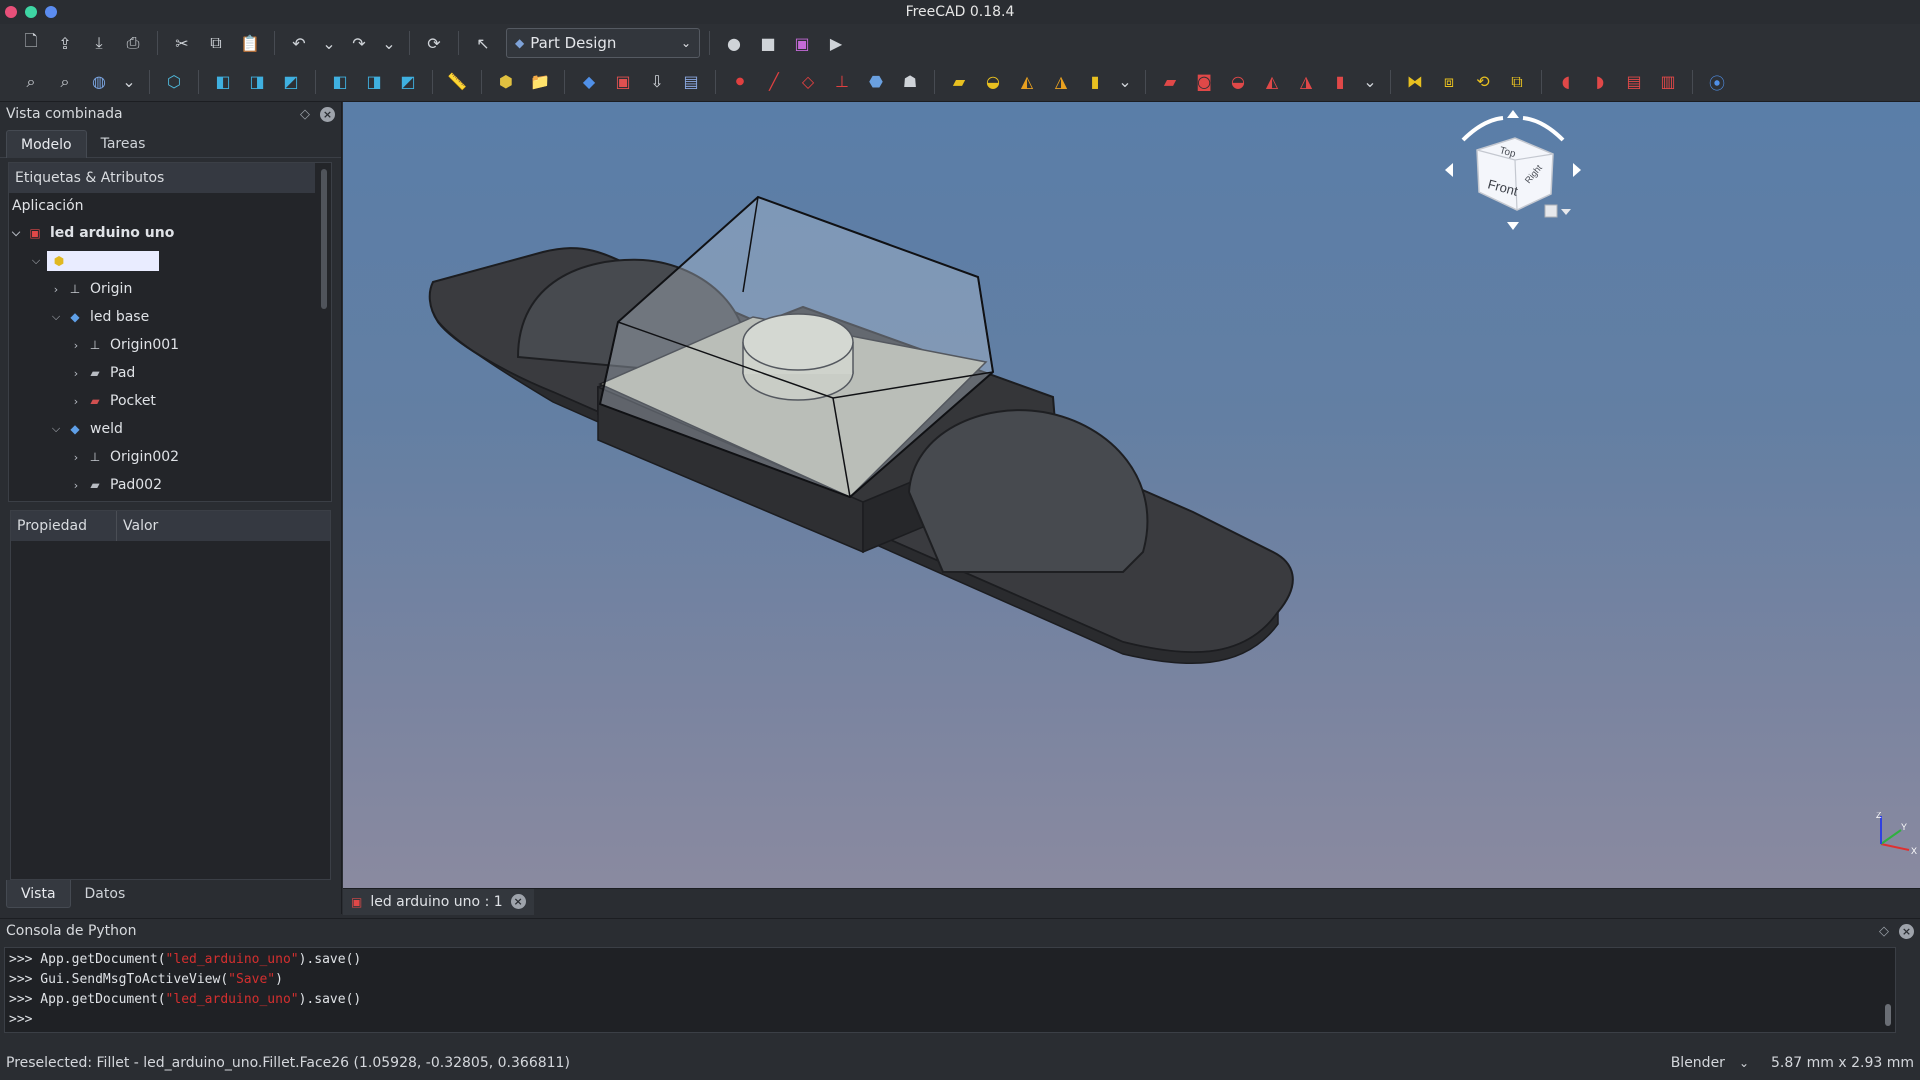  I want to click on linear-pattern-icon: ⧈, so click(1449, 82).